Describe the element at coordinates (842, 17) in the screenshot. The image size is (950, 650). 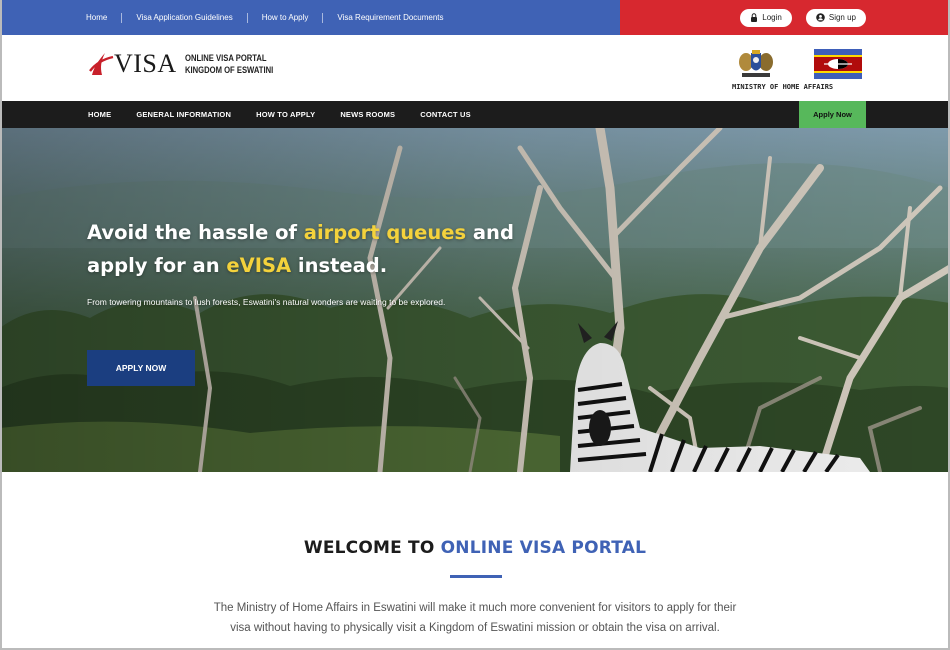
I see `signup-label: Sign up` at that location.